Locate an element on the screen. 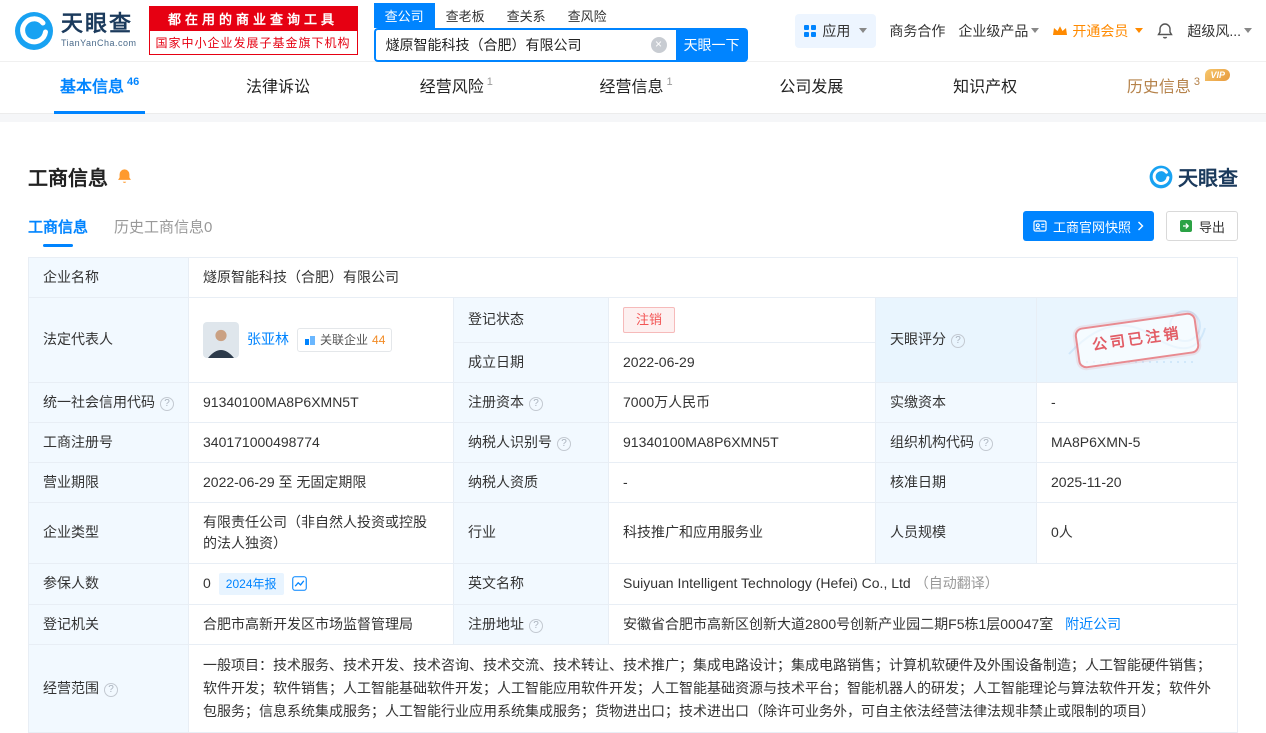  annual-report-badge: 2024年报 is located at coordinates (251, 583).